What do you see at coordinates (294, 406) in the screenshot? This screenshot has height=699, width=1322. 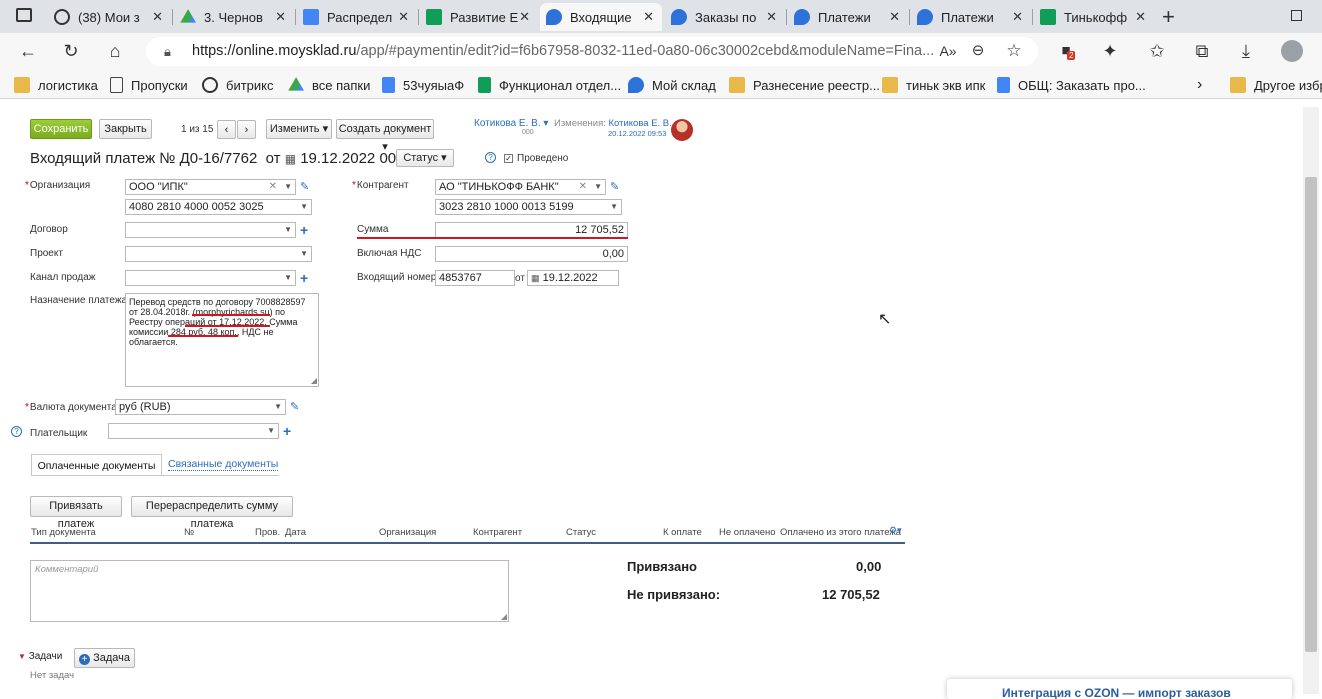 I see `edit-currency-icon: ✎` at bounding box center [294, 406].